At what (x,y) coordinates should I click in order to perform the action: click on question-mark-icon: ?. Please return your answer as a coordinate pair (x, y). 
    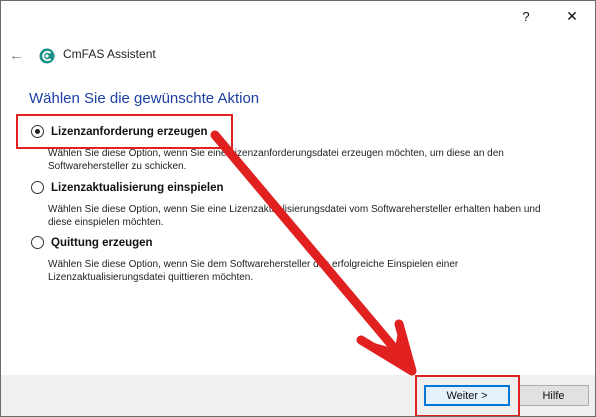
    Looking at the image, I should click on (526, 16).